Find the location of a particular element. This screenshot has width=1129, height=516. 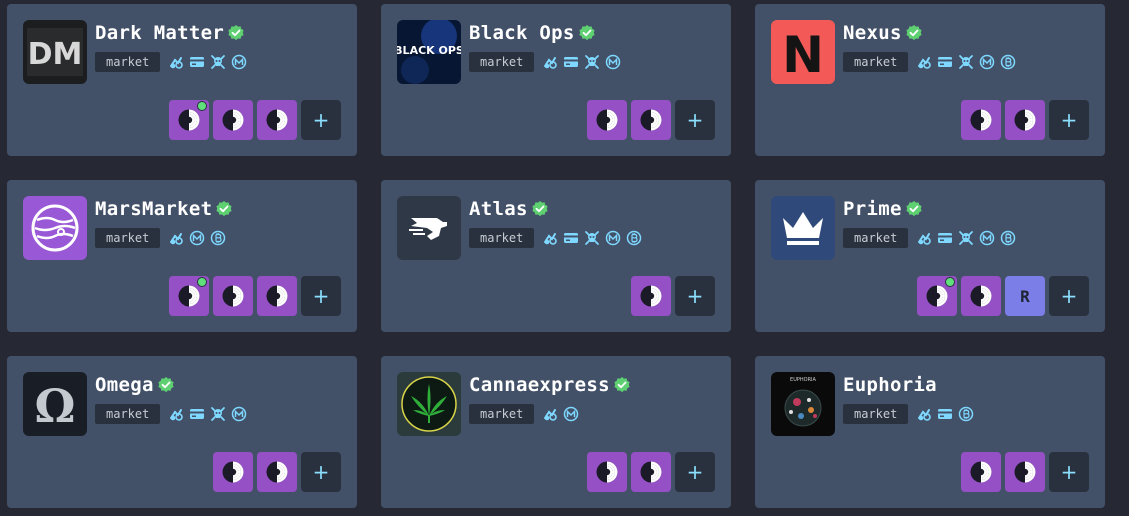

market-name: Black Ops is located at coordinates (522, 33).